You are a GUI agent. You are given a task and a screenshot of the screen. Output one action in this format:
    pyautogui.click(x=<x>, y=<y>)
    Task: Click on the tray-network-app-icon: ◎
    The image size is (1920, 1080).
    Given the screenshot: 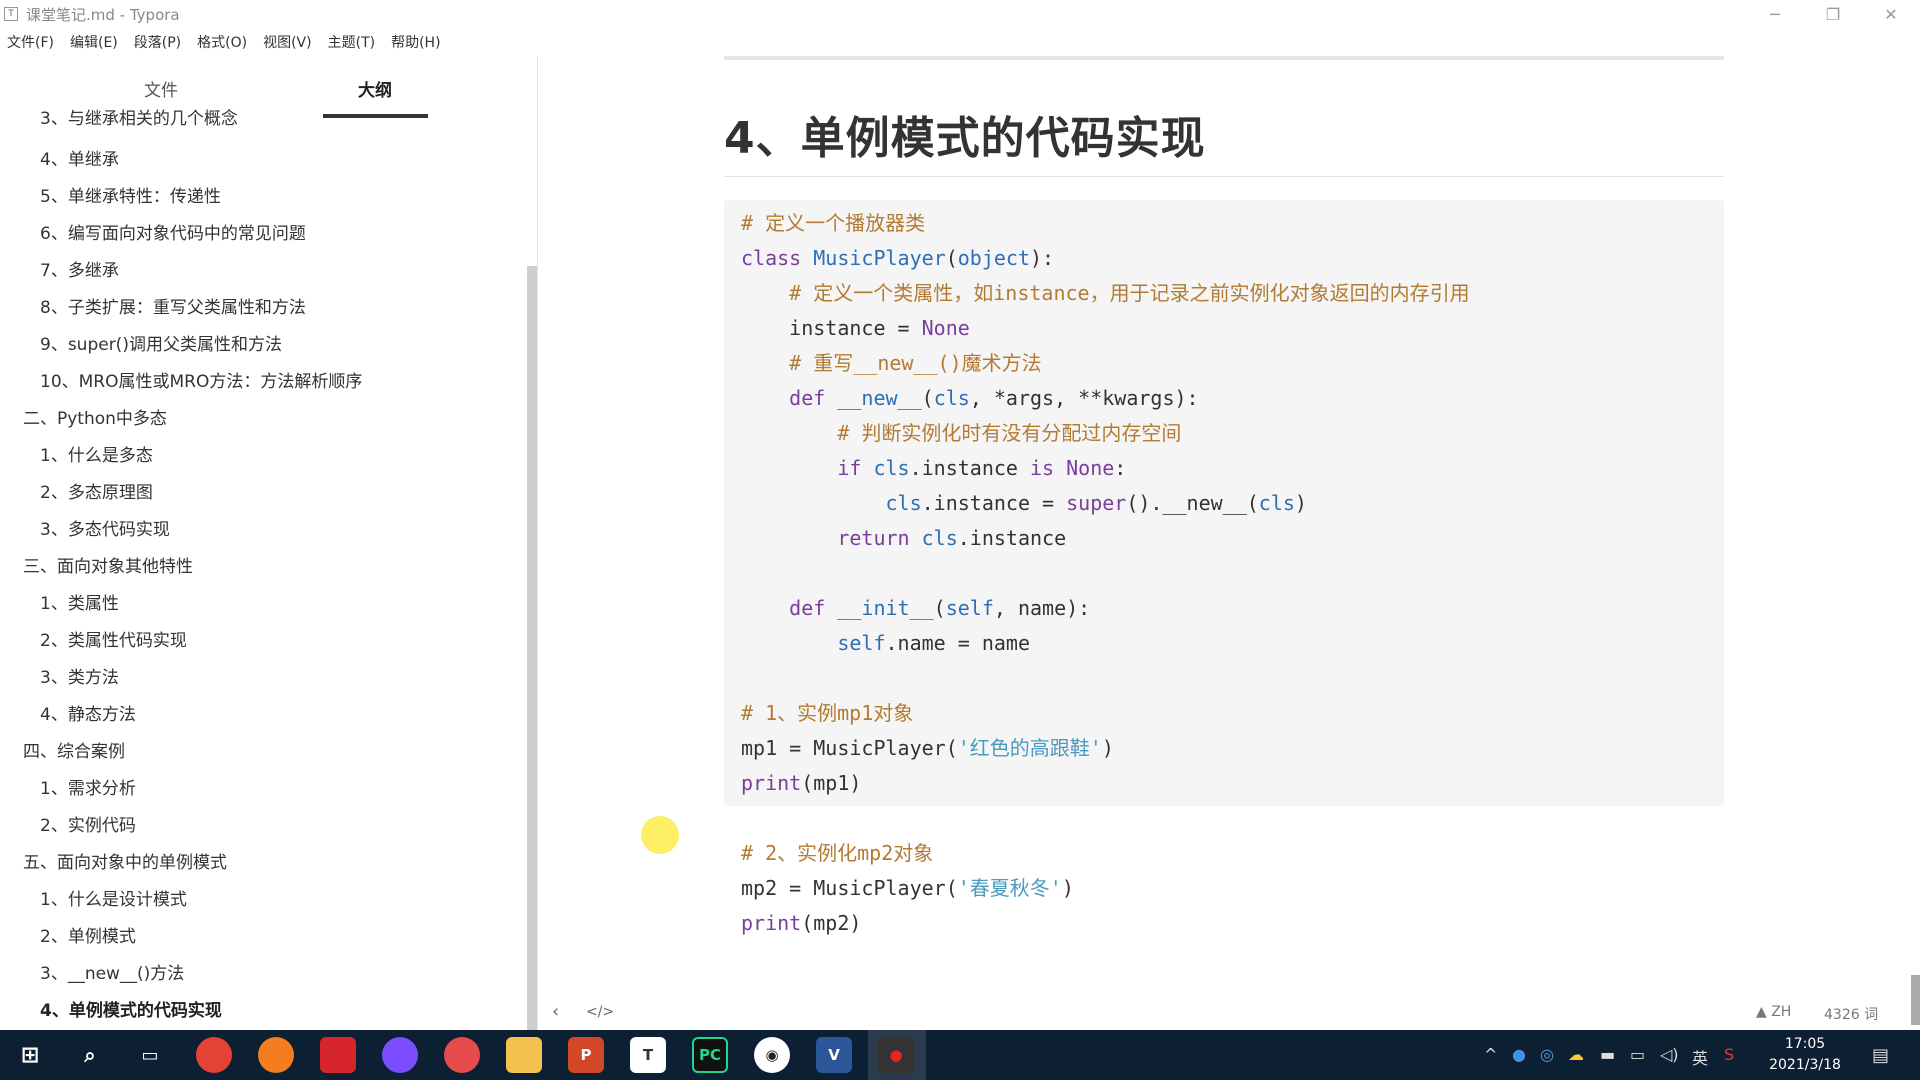 What is the action you would take?
    pyautogui.click(x=1547, y=1054)
    